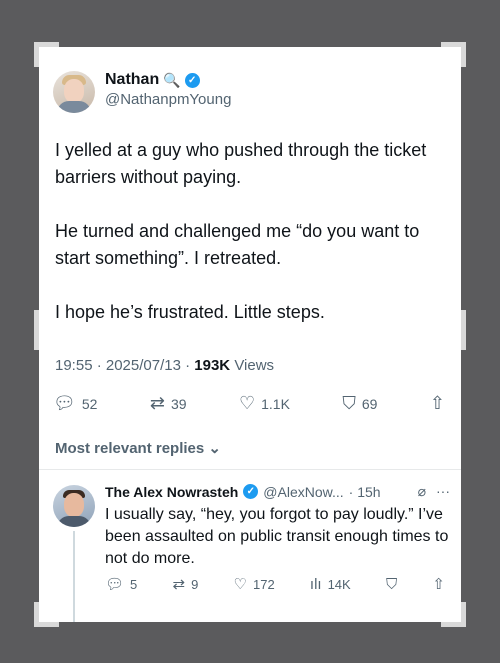  What do you see at coordinates (132, 80) in the screenshot?
I see `author-name: Nathan` at bounding box center [132, 80].